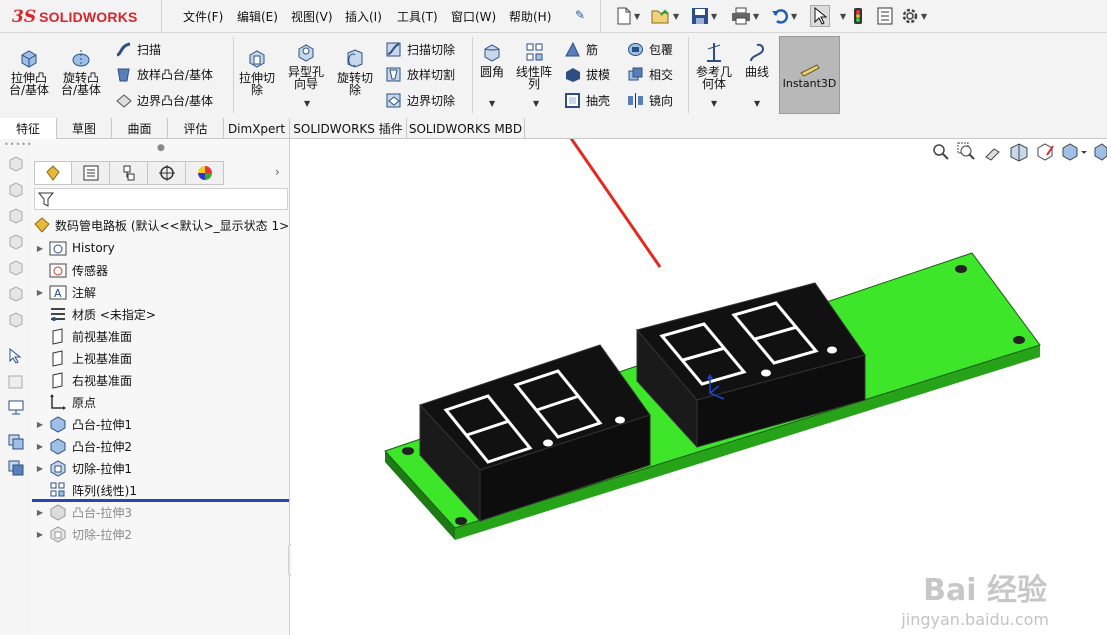  I want to click on save-button: ▼, so click(704, 16).